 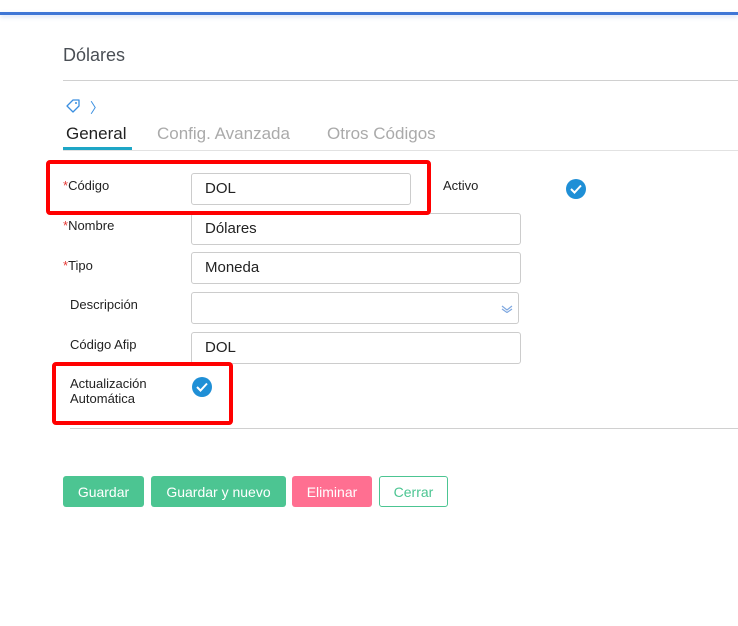 I want to click on activo-checkbox, so click(x=576, y=189).